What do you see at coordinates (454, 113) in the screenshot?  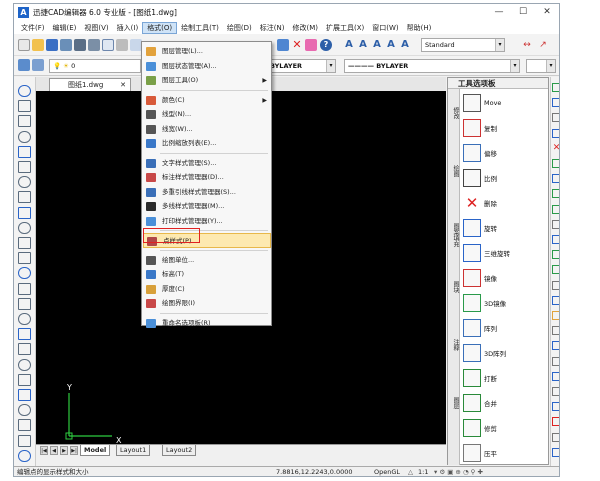 I see `palette-tab-0: 修改` at bounding box center [454, 113].